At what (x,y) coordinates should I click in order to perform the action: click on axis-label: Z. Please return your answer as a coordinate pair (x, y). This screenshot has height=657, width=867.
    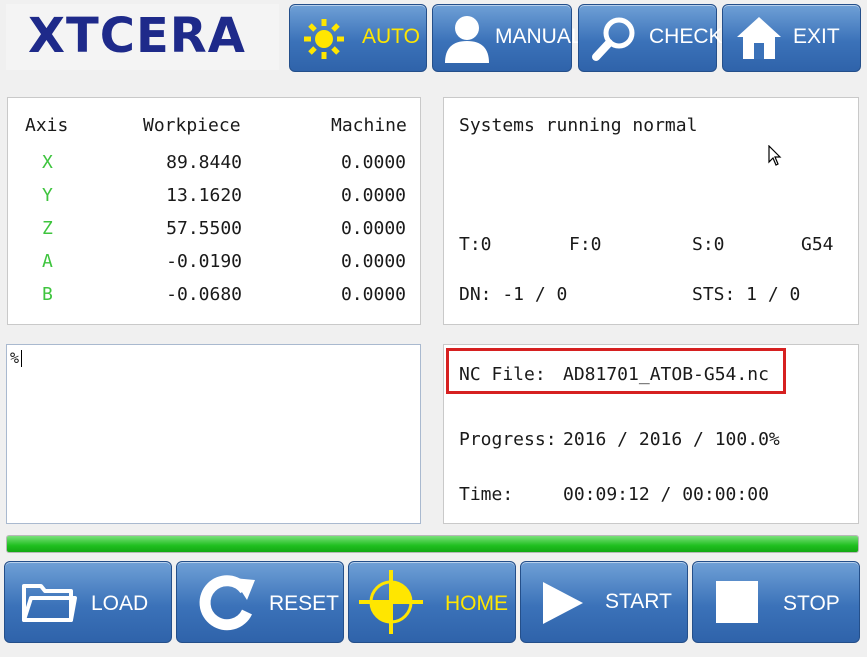
    Looking at the image, I should click on (47, 228).